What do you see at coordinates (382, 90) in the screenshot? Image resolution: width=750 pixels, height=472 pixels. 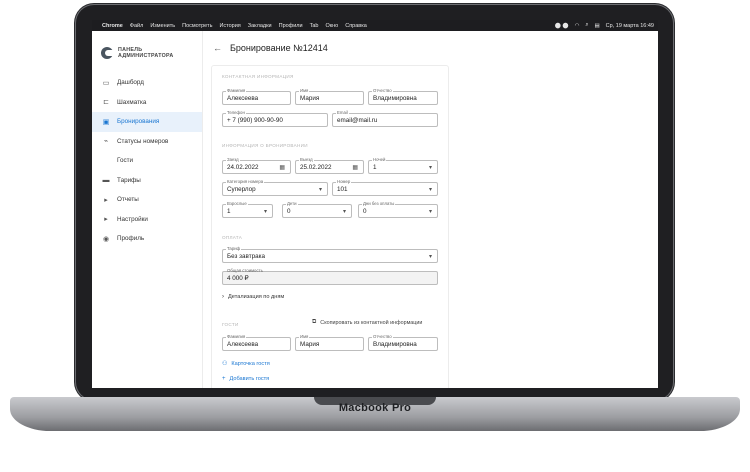 I see `field-label: Отчество` at bounding box center [382, 90].